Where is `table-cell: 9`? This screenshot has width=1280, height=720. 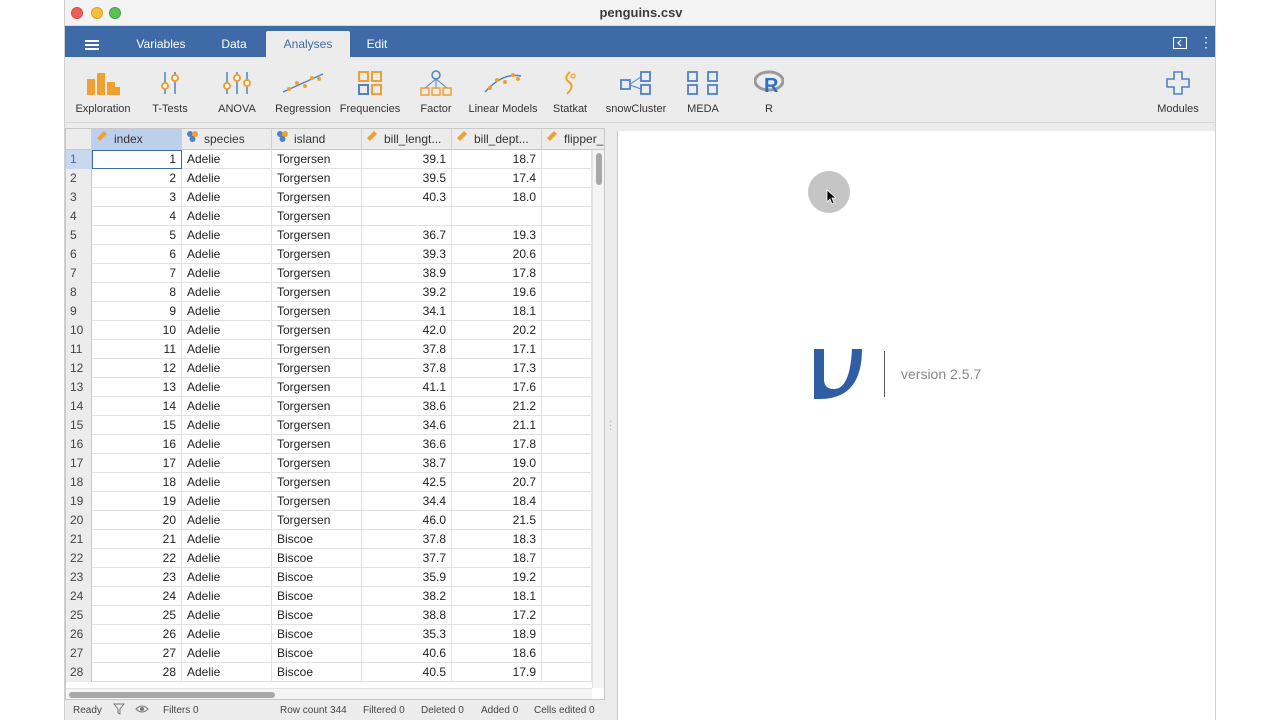
table-cell: 9 is located at coordinates (137, 311).